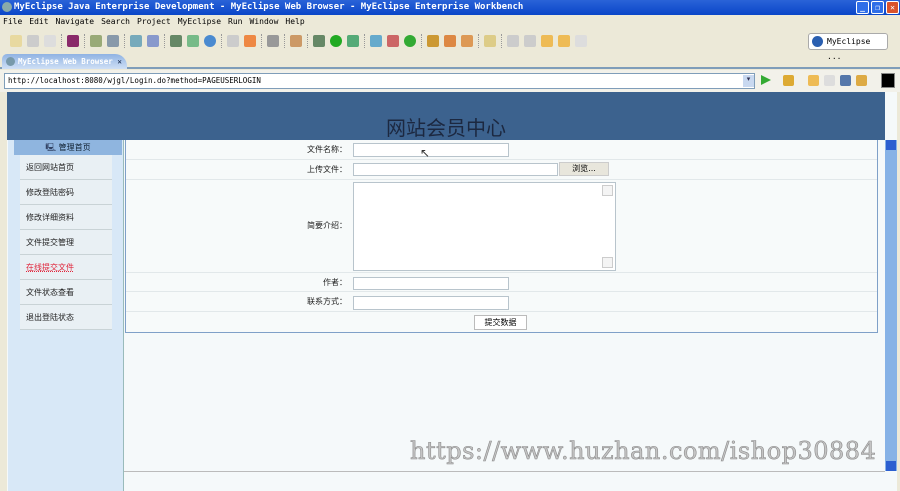  I want to click on new-class-icon, so click(376, 41).